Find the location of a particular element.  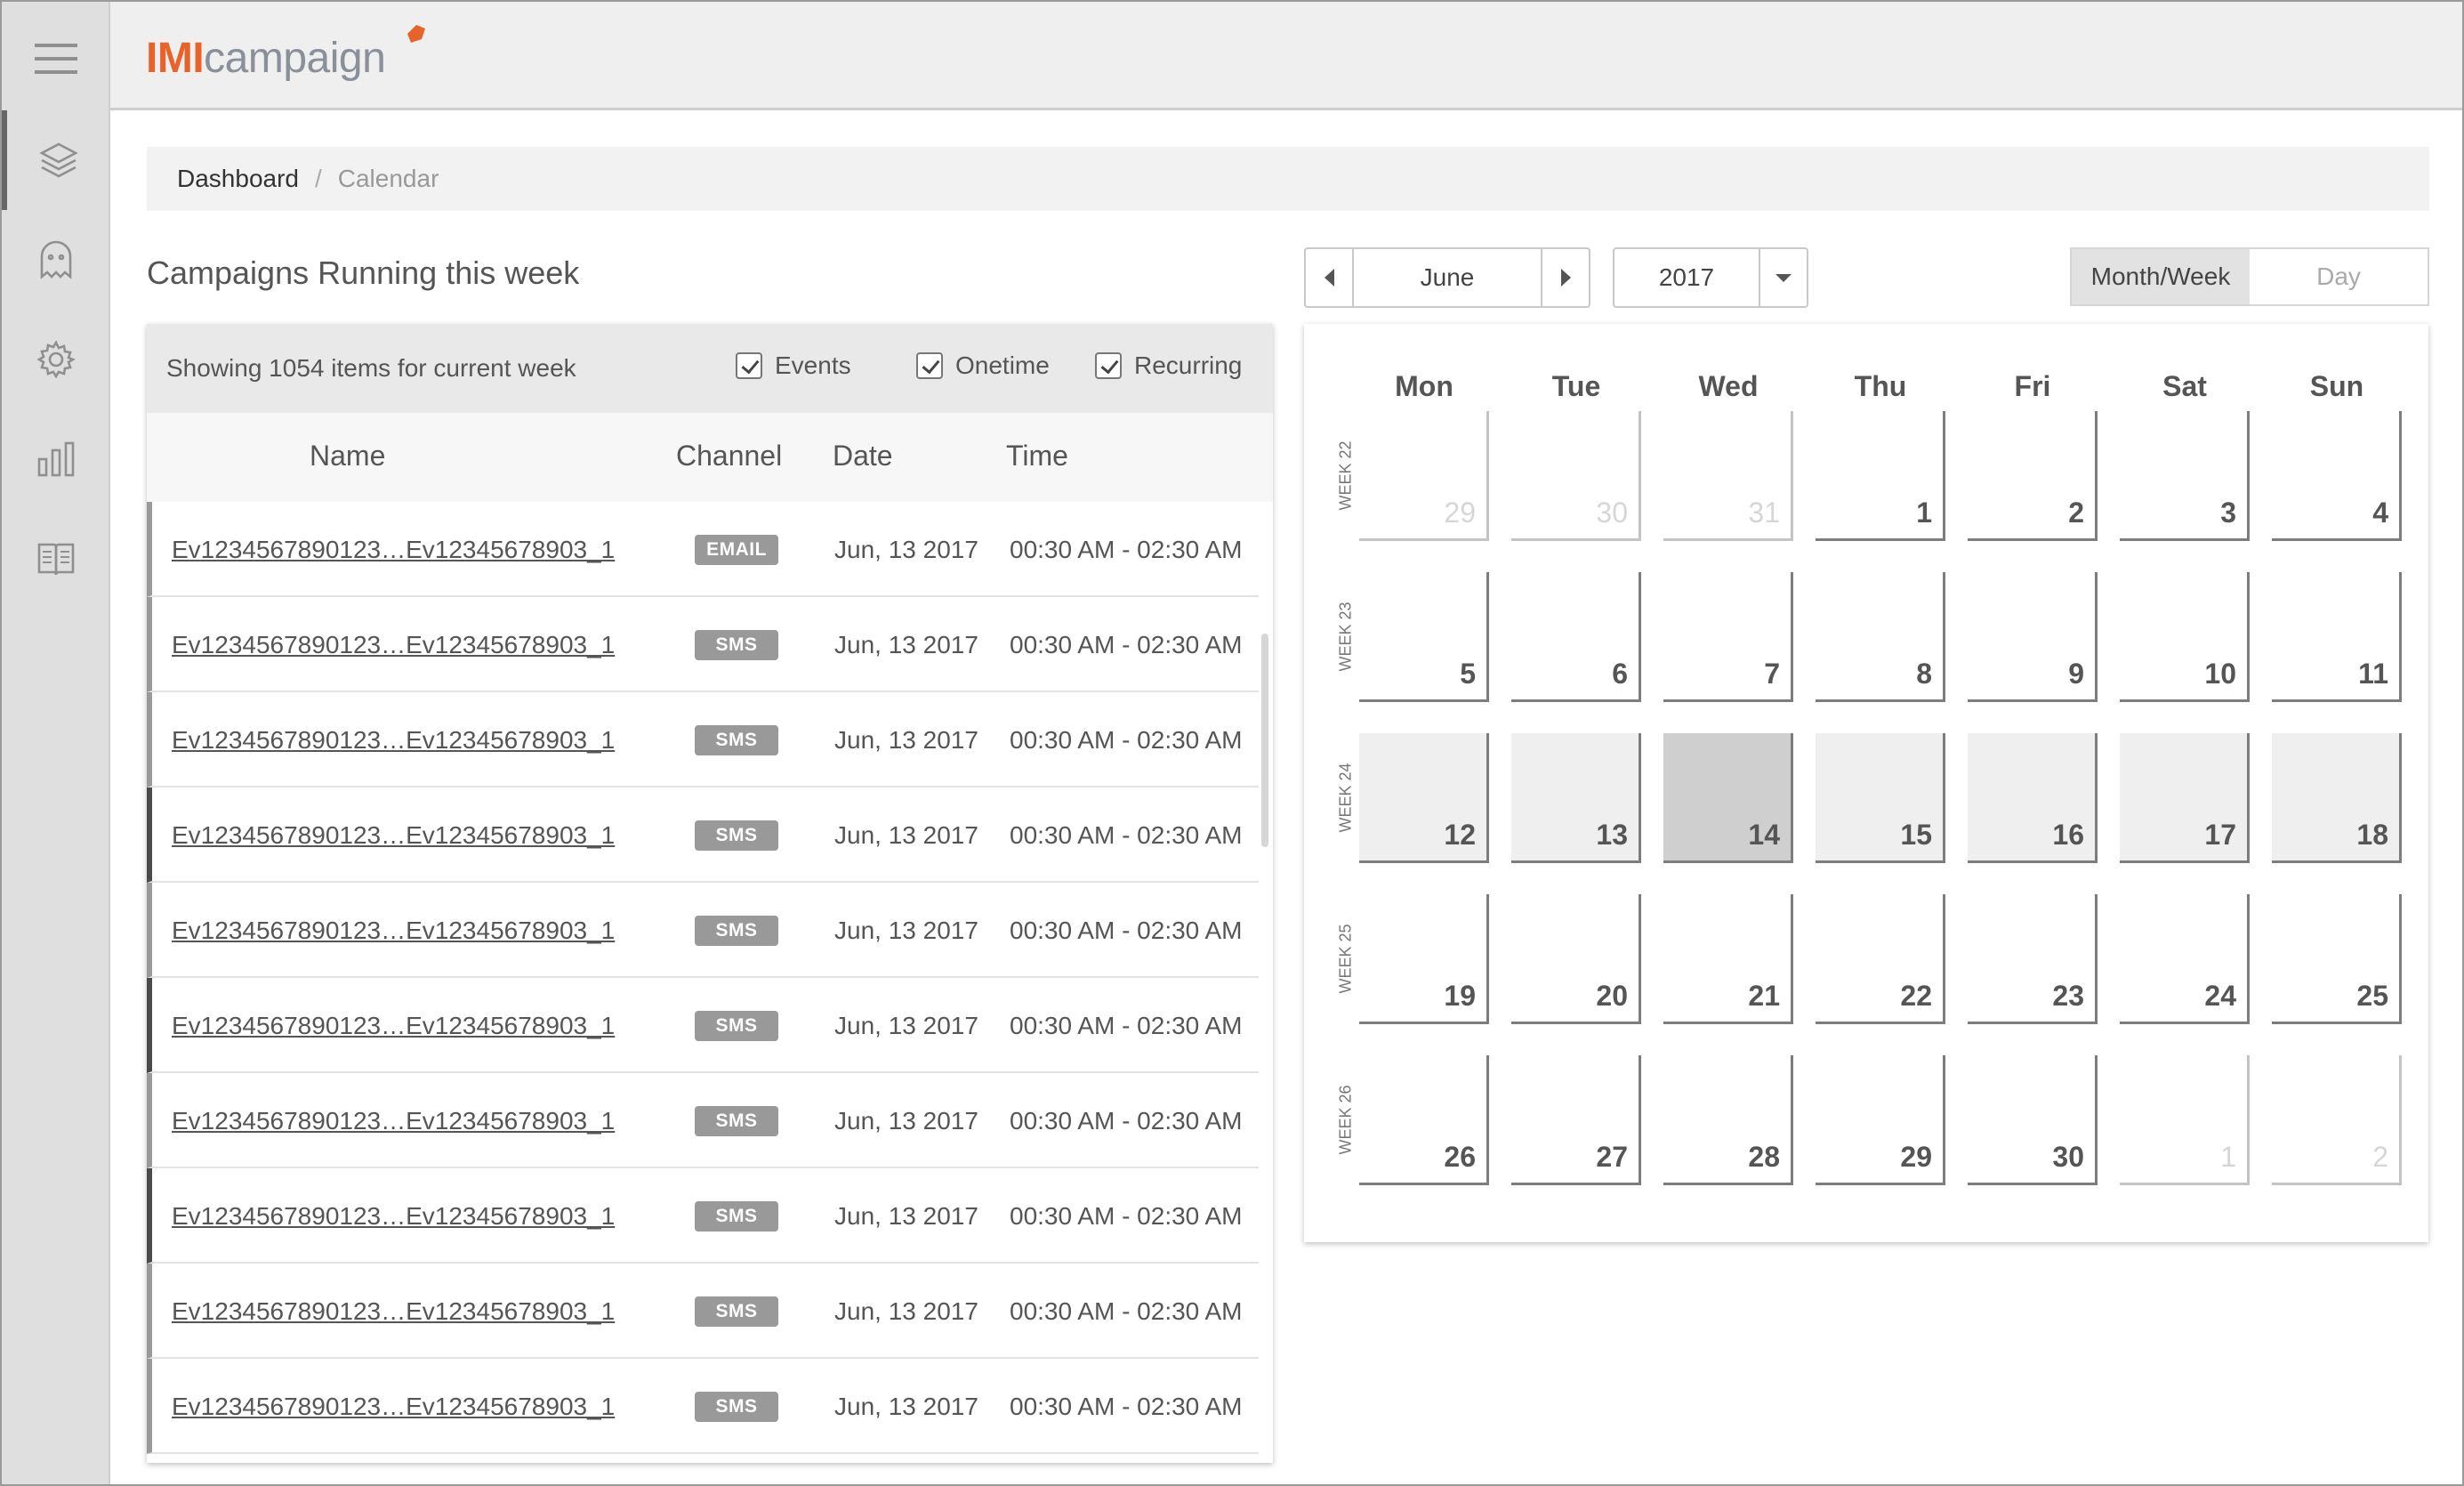

sidebar-item-settings is located at coordinates (56, 359).